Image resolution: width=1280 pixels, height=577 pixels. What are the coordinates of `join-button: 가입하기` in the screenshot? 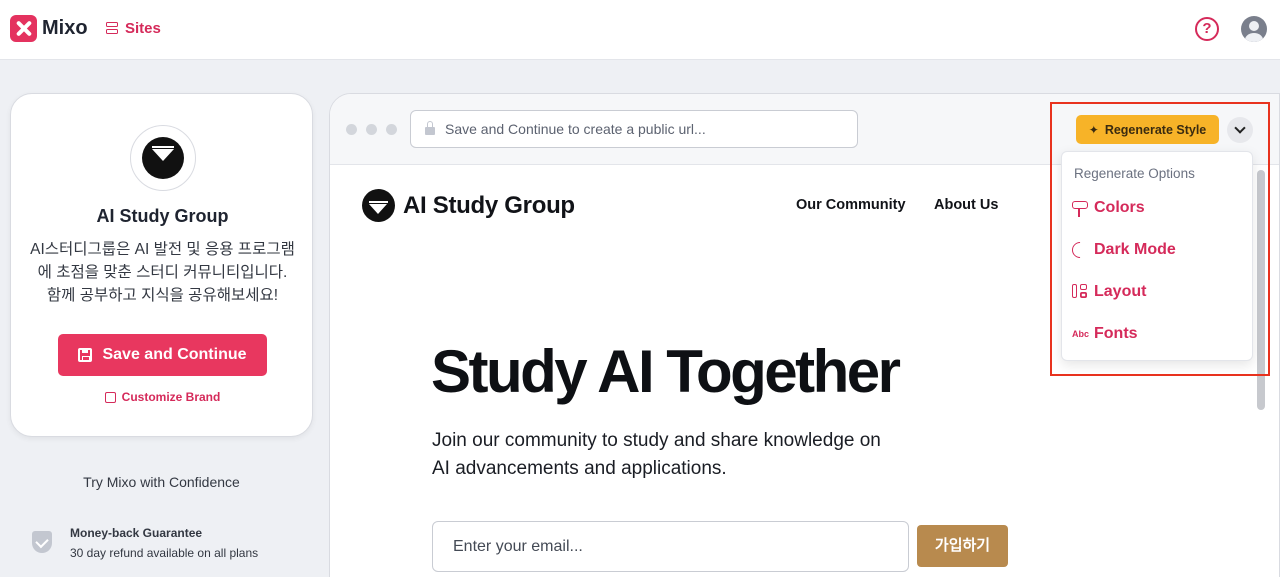 It's located at (962, 546).